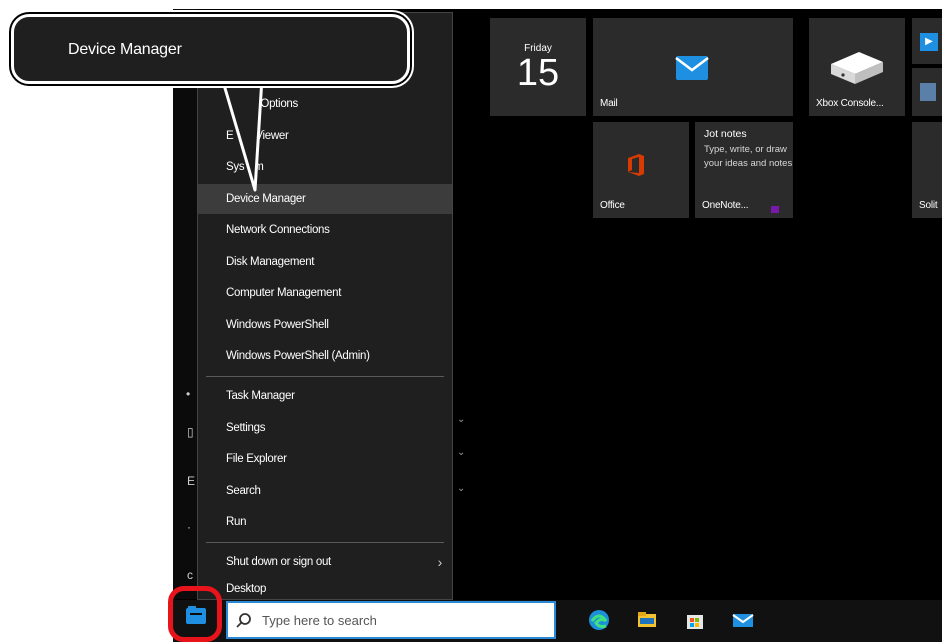 This screenshot has width=942, height=642. I want to click on store-icon, so click(695, 620).